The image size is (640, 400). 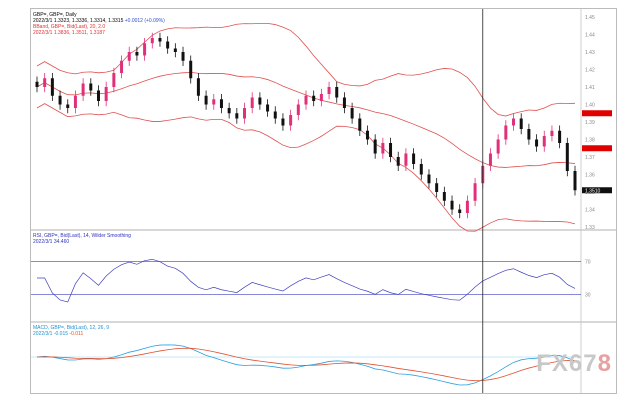 What do you see at coordinates (590, 141) in the screenshot?
I see `price-tick-label: 1.38` at bounding box center [590, 141].